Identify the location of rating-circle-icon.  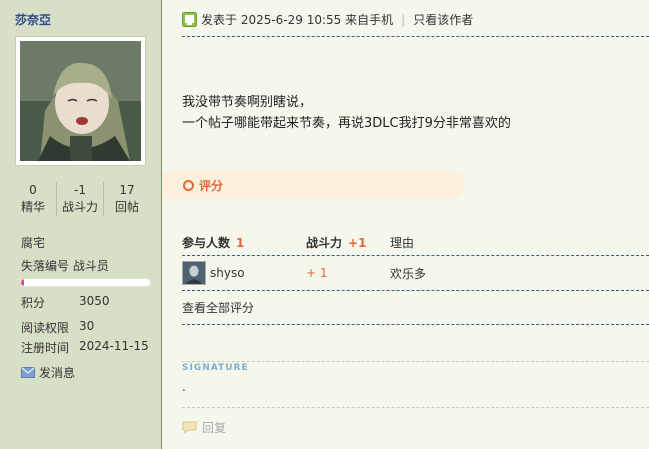
(188, 185).